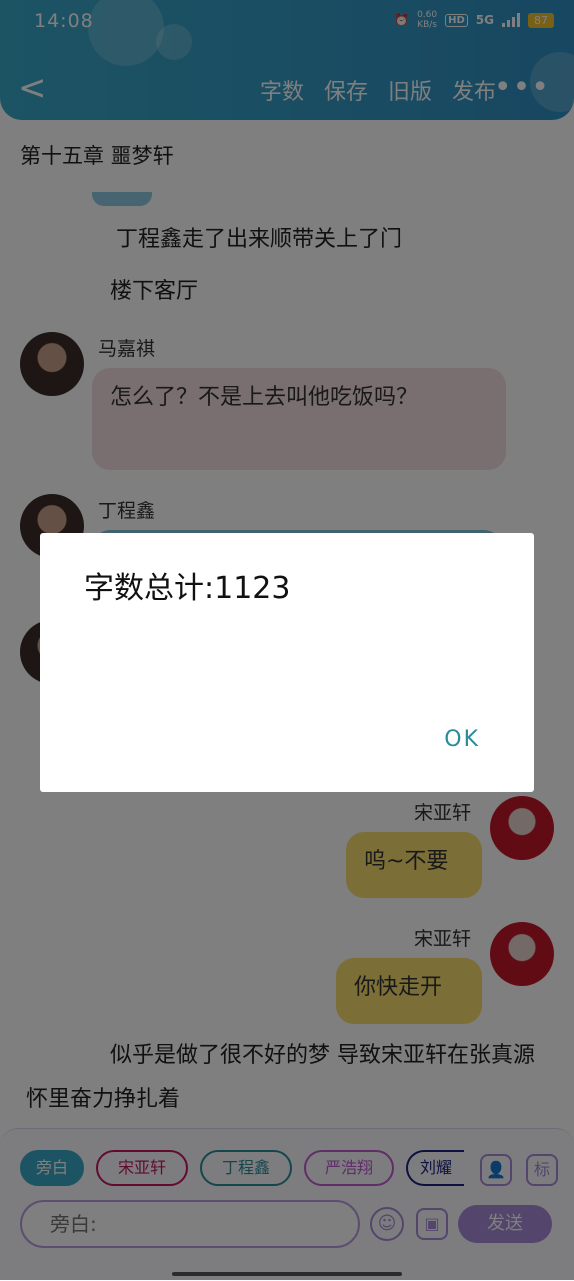 This screenshot has height=1281, width=574. I want to click on dialog-message: 字数总计:1123, so click(187, 588).